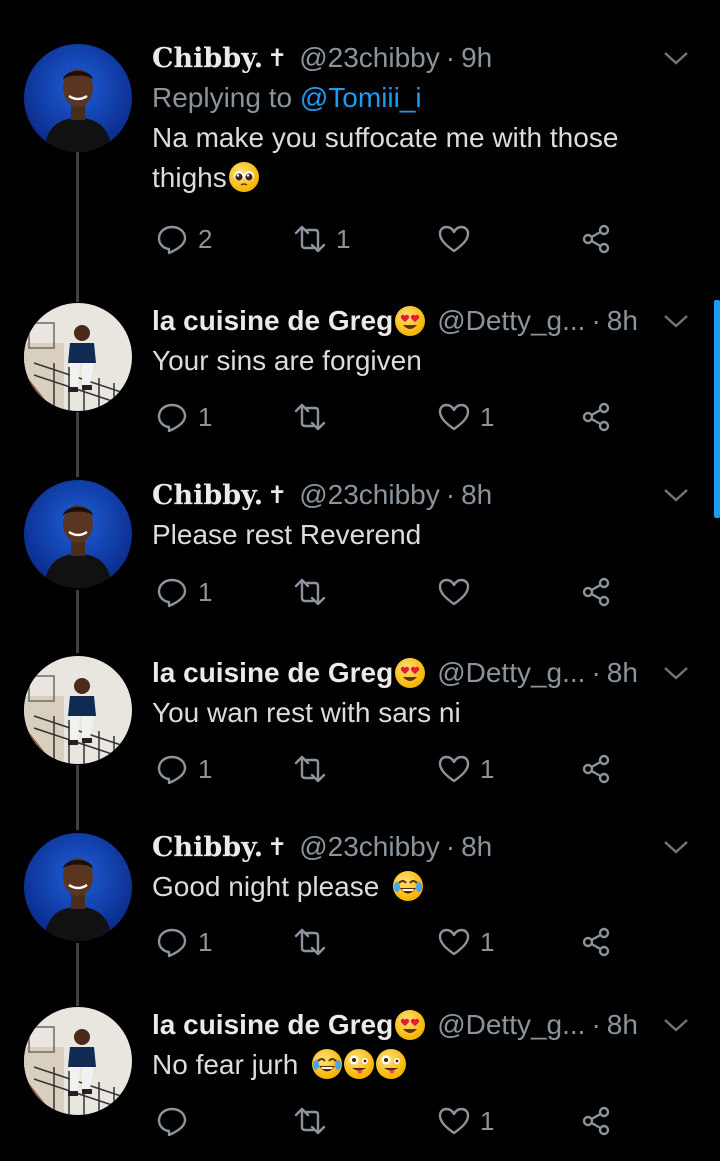  What do you see at coordinates (177, 1121) in the screenshot?
I see `reply-button` at bounding box center [177, 1121].